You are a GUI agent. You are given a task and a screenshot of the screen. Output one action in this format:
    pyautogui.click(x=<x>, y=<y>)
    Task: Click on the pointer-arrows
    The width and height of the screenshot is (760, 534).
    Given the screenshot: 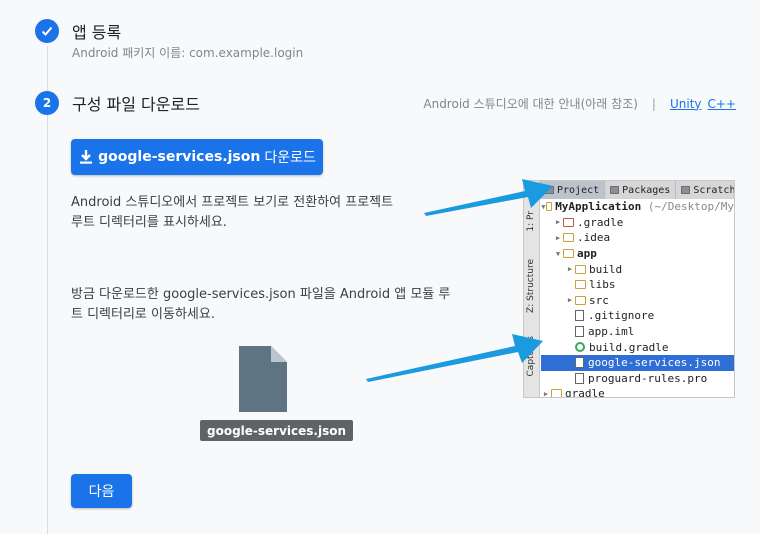 What is the action you would take?
    pyautogui.click(x=459, y=280)
    